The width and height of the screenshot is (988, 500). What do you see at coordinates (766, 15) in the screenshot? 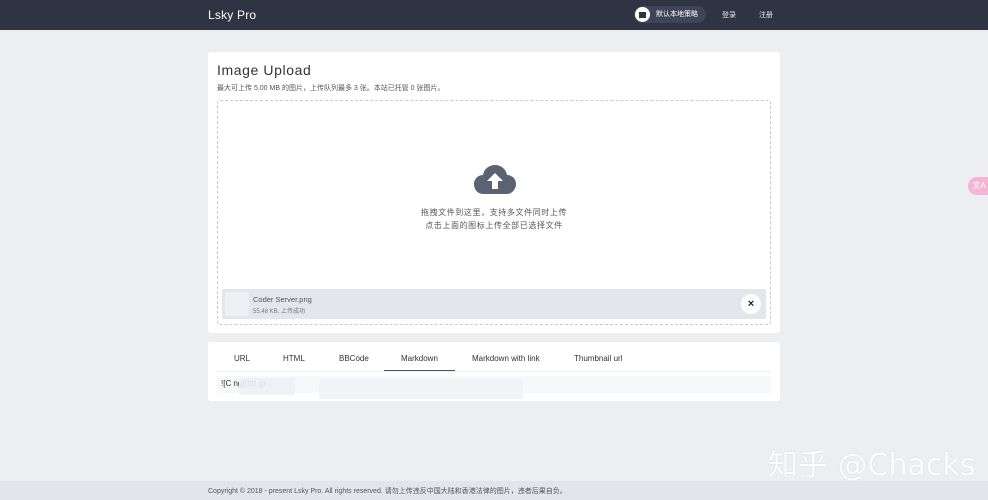
I see `register-link: 注册` at bounding box center [766, 15].